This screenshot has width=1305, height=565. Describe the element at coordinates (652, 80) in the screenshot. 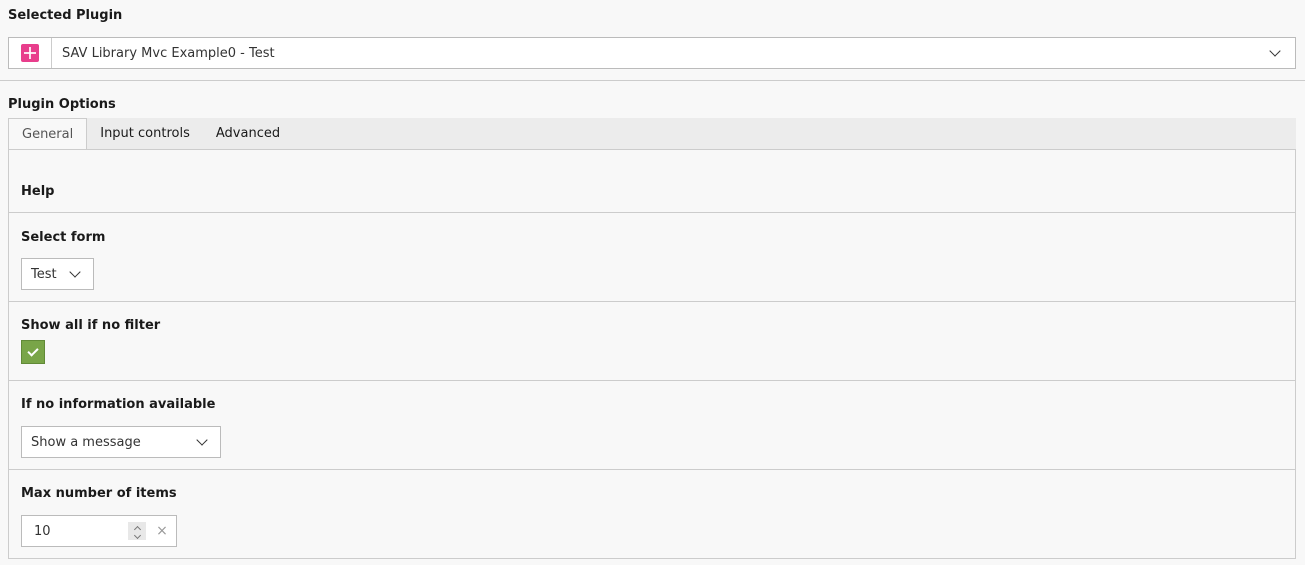

I see `section-divider` at that location.